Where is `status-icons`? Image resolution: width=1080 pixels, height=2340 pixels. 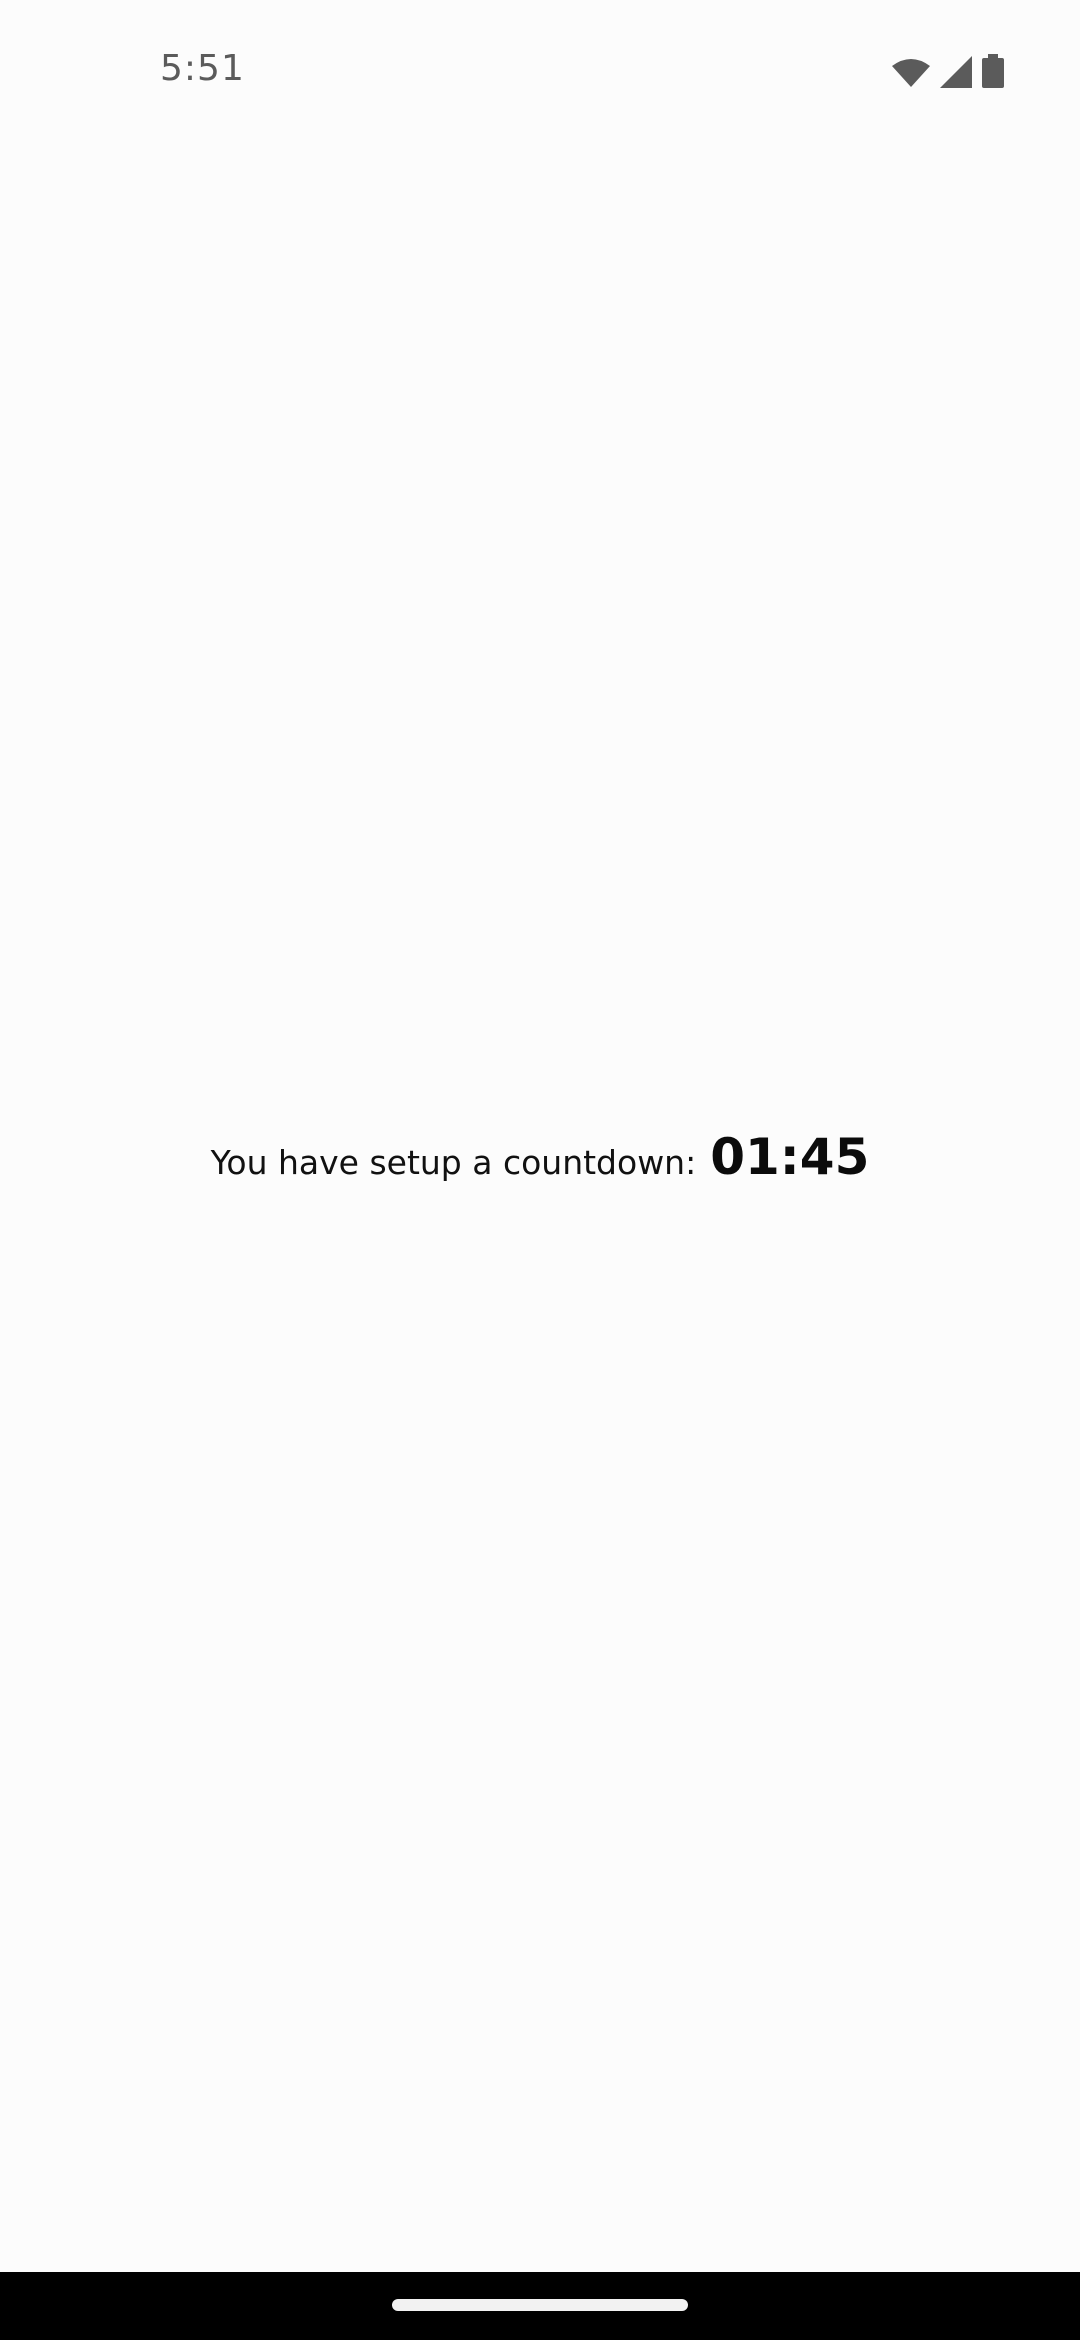
status-icons is located at coordinates (948, 71).